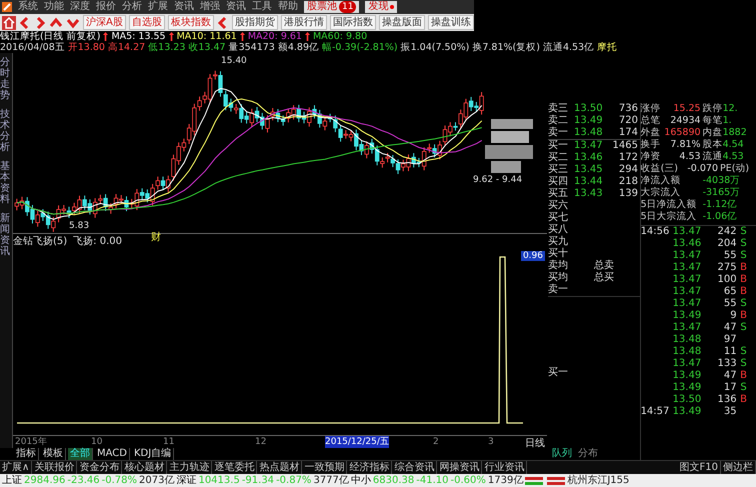  I want to click on date-label: 12, so click(260, 442).